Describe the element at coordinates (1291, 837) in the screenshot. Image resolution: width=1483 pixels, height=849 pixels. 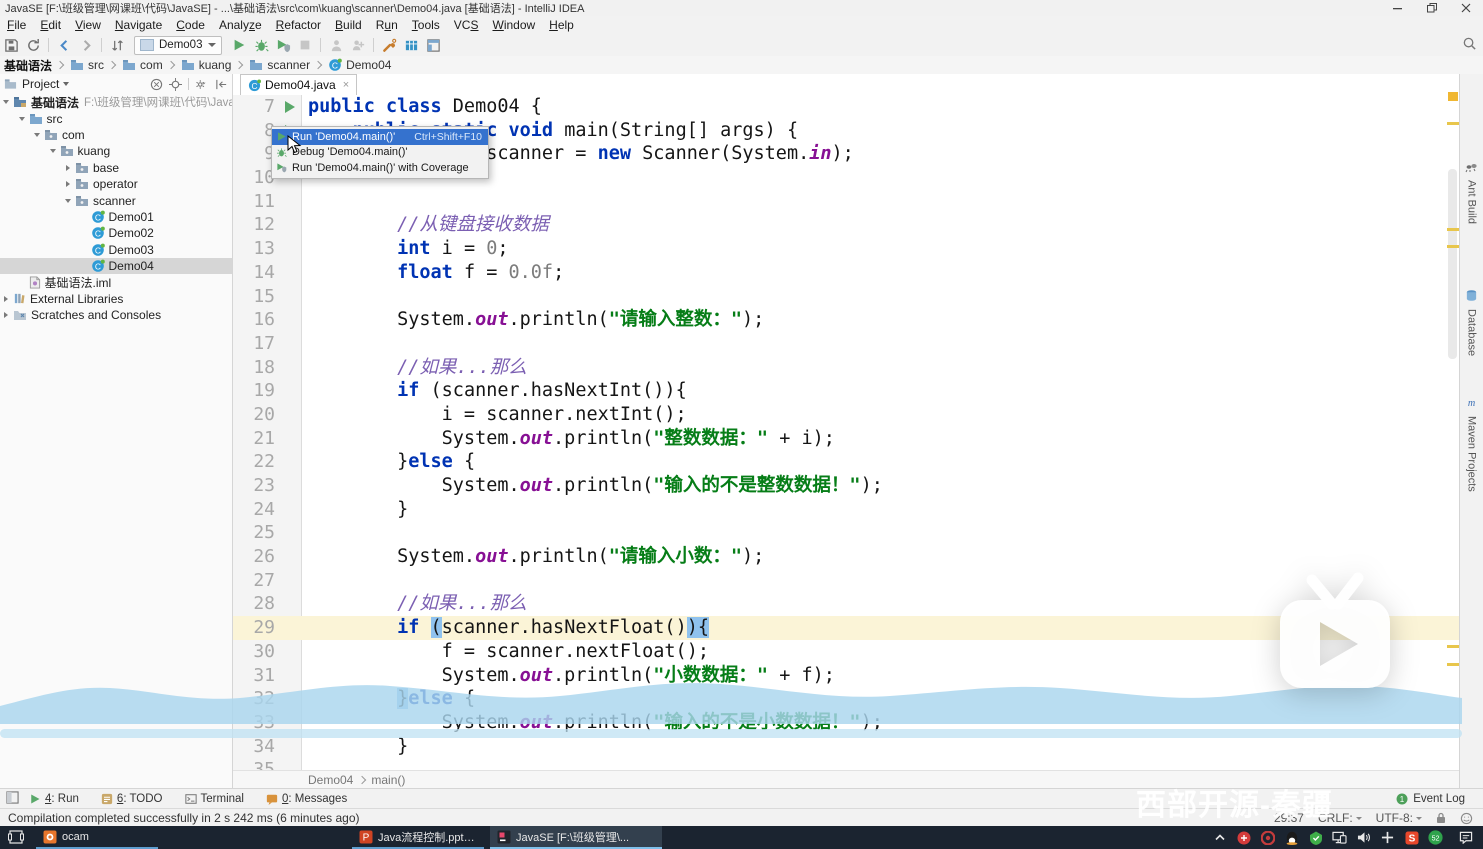
I see `qq-icon` at that location.